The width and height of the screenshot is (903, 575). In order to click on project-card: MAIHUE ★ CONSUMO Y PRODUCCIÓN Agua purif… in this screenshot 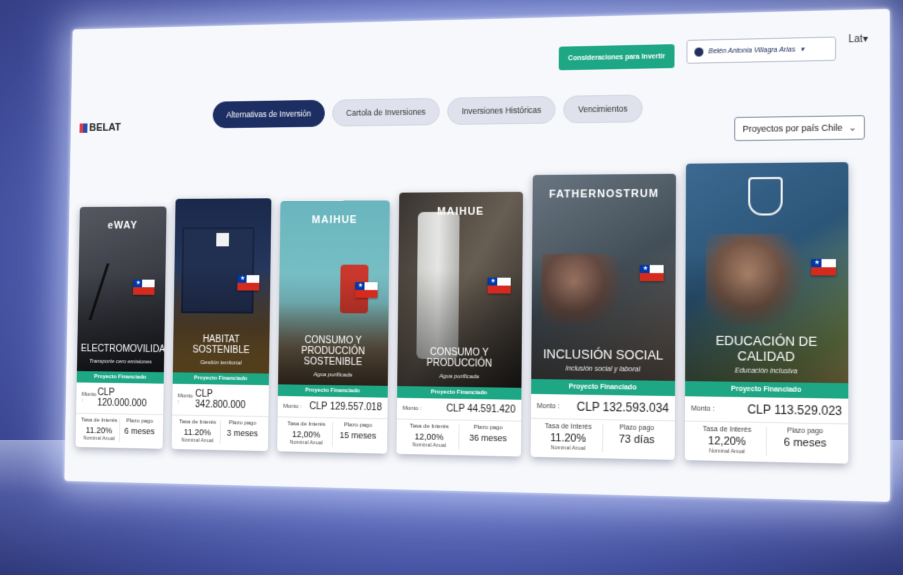, I will do `click(460, 324)`.